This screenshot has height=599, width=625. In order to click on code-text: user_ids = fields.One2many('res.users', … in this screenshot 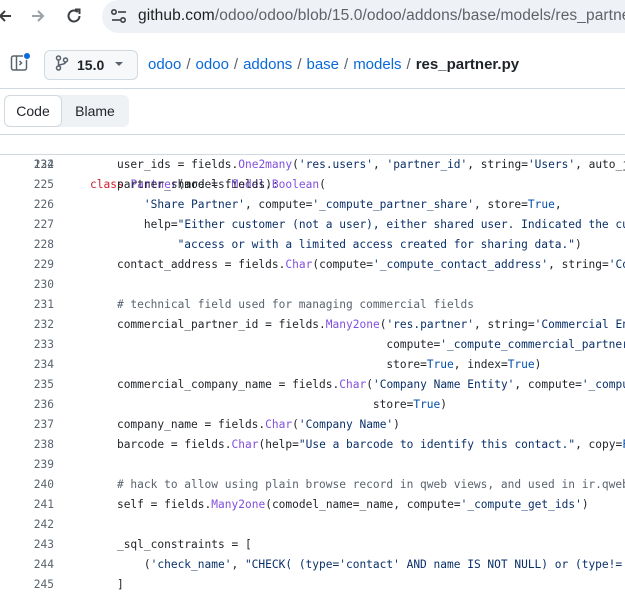, I will do `click(370, 164)`.